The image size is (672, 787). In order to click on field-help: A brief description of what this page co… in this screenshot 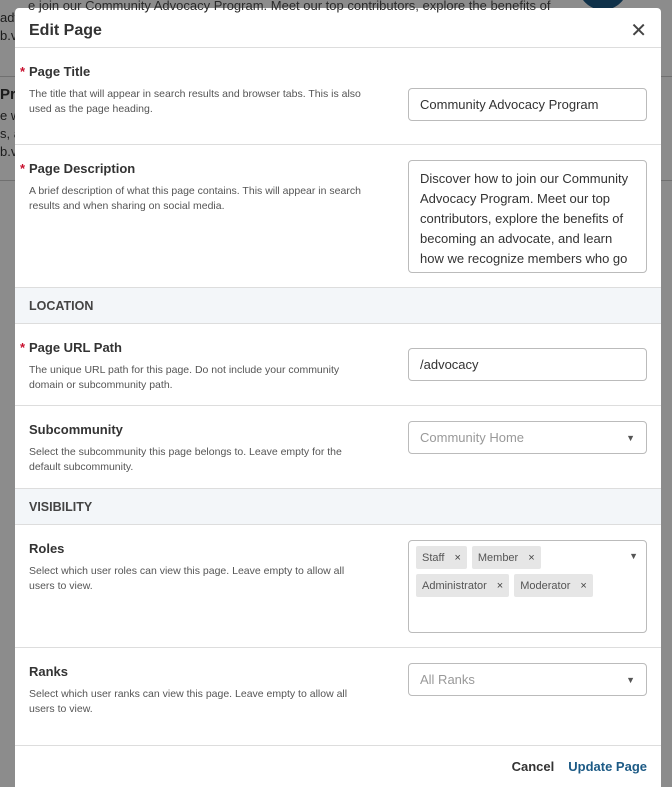, I will do `click(195, 198)`.